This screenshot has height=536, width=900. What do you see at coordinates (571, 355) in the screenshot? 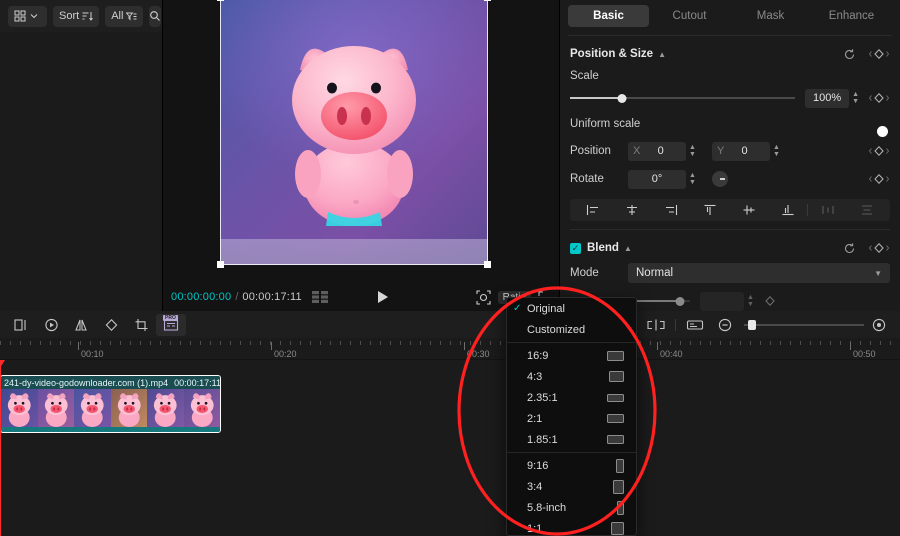
I see `ratio-option-16-9: 16:9` at bounding box center [571, 355].